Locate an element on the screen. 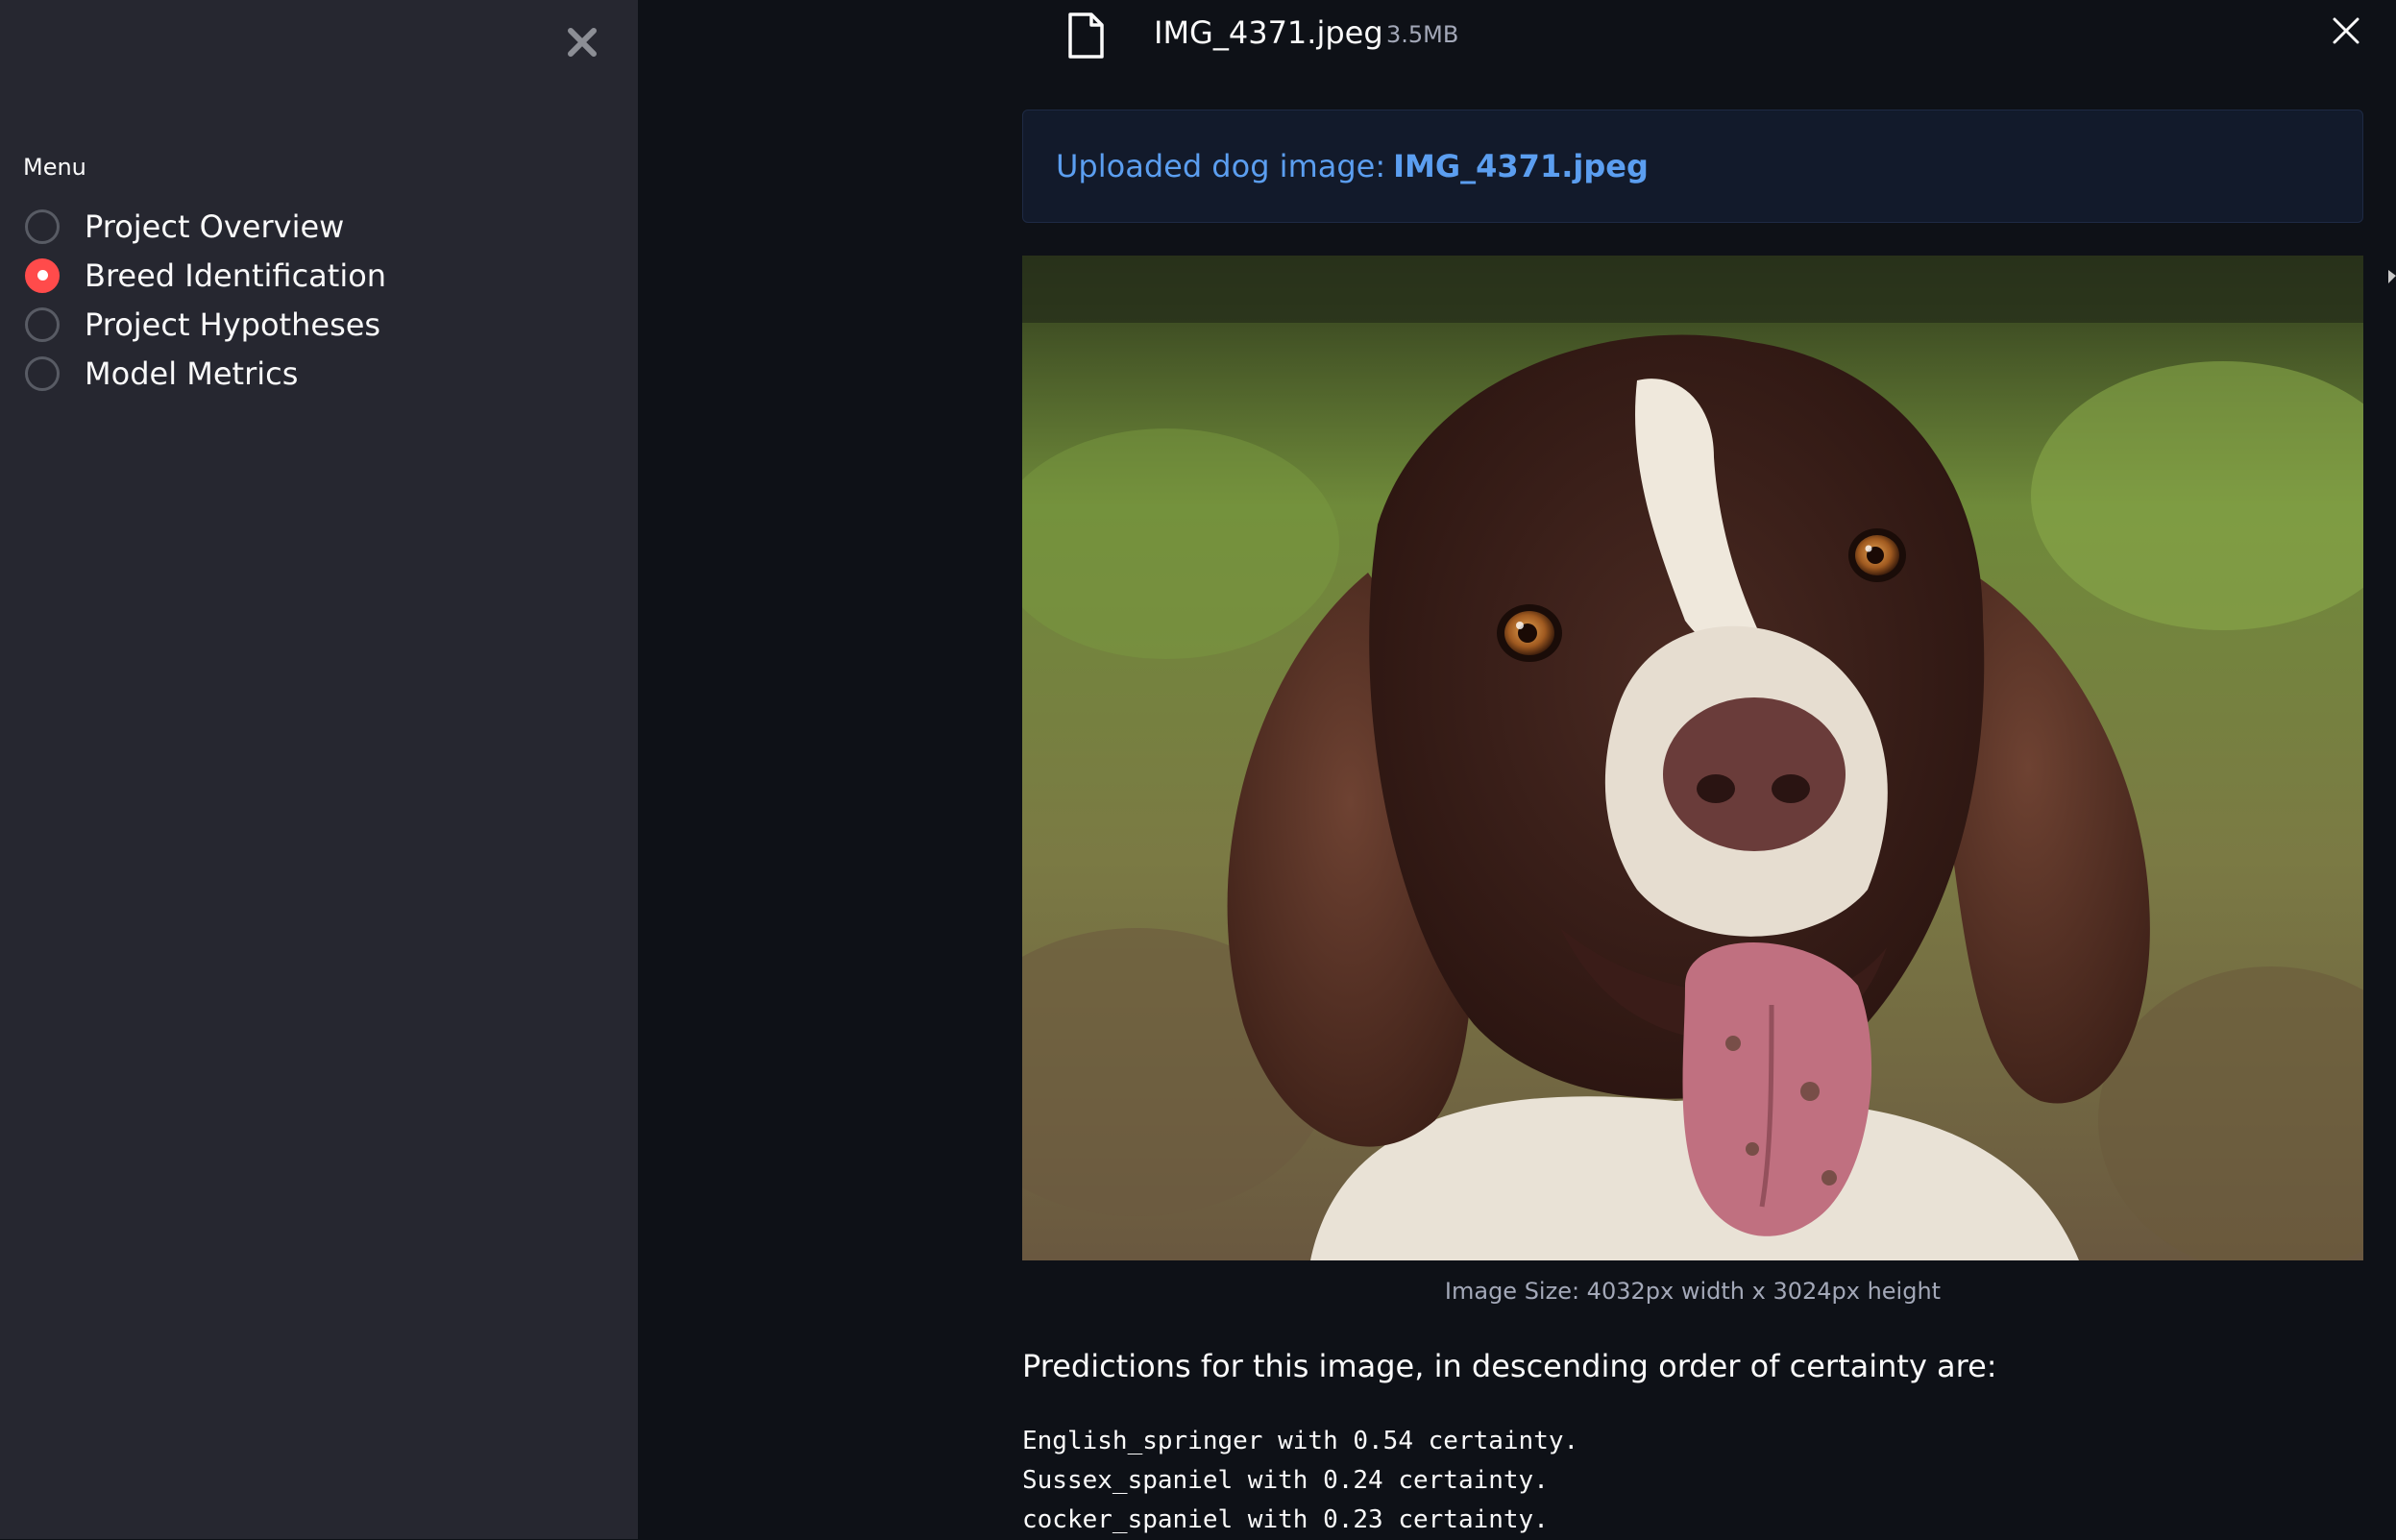 The height and width of the screenshot is (1540, 2396). prediction-item: English_springer with 0.54 certainty. is located at coordinates (1300, 1441).